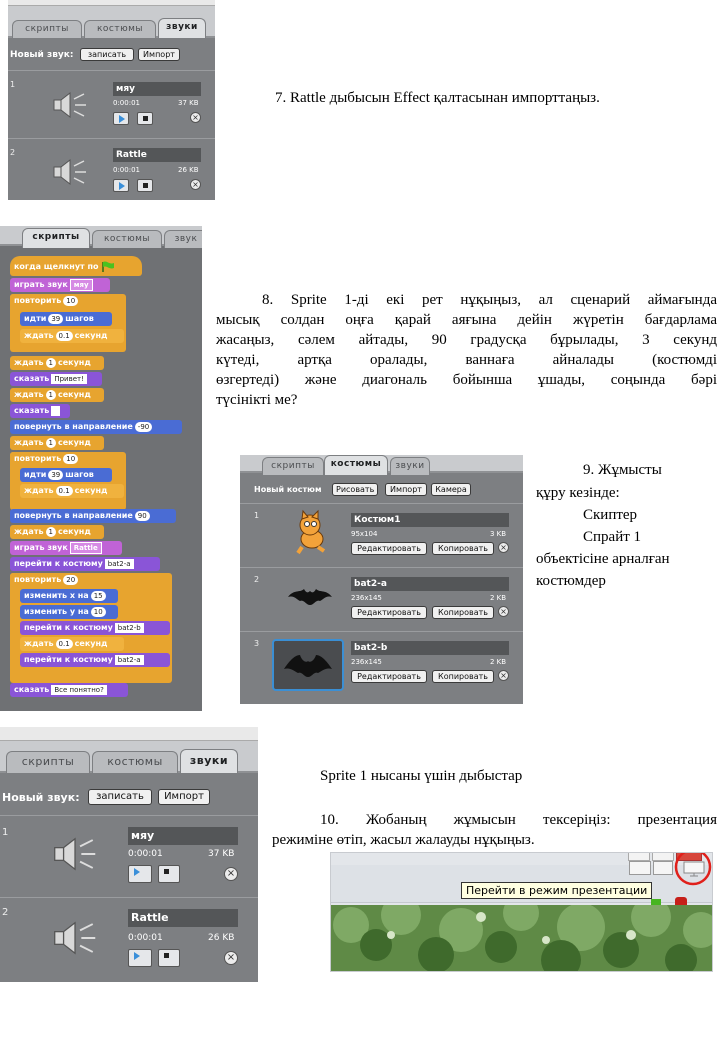  I want to click on y-input: 10, so click(98, 612).